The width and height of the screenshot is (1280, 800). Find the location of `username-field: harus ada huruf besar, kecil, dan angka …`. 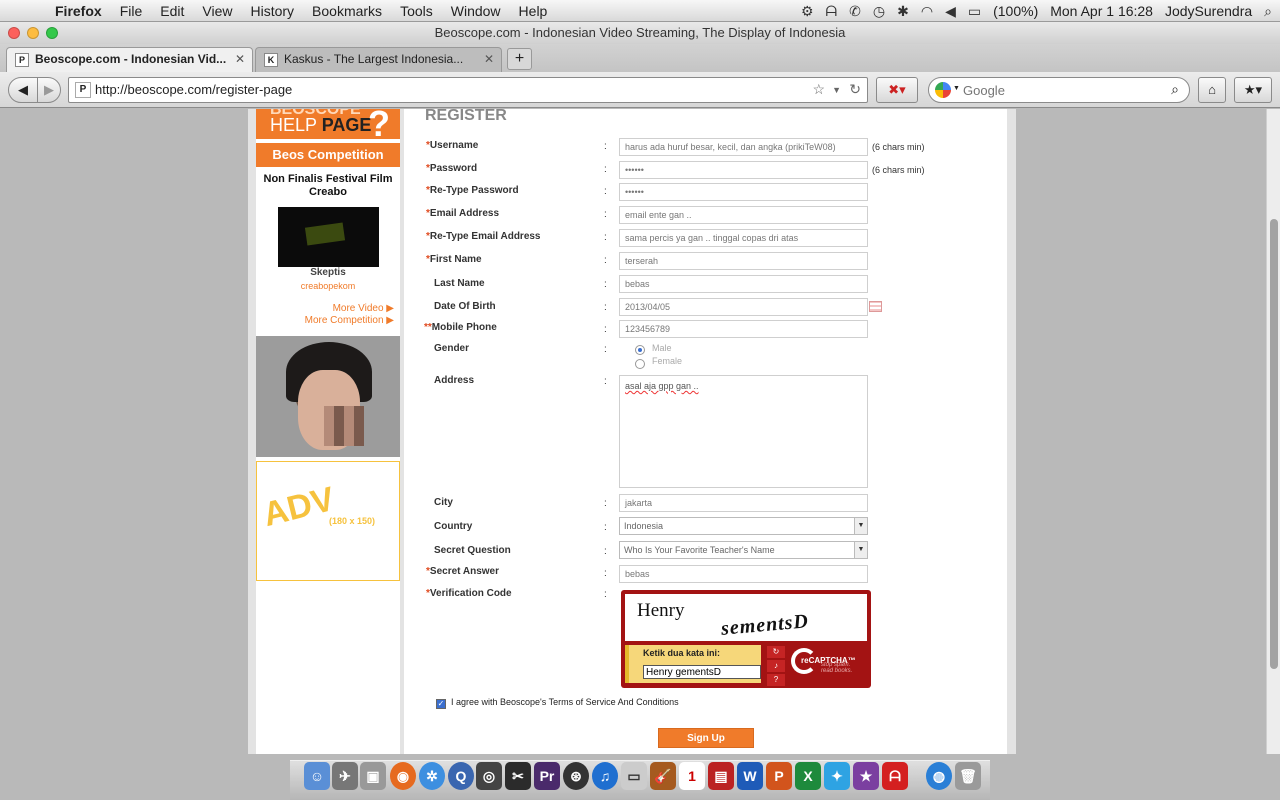

username-field: harus ada huruf besar, kecil, dan angka … is located at coordinates (743, 147).